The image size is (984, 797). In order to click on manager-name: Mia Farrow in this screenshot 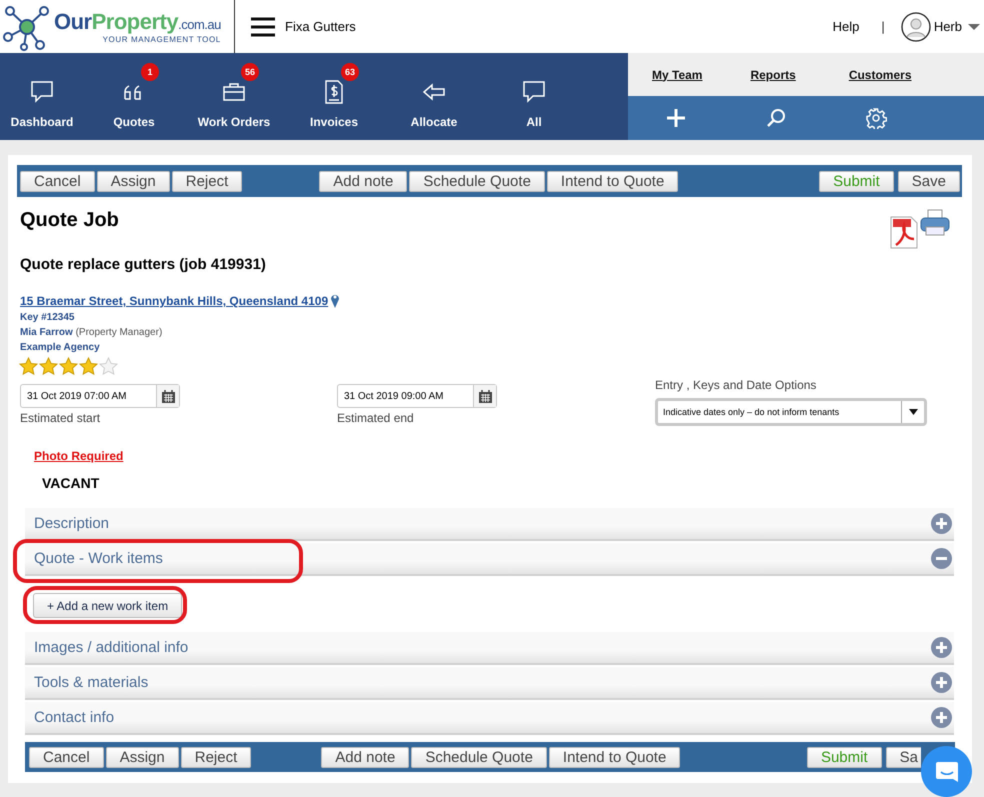, I will do `click(46, 332)`.